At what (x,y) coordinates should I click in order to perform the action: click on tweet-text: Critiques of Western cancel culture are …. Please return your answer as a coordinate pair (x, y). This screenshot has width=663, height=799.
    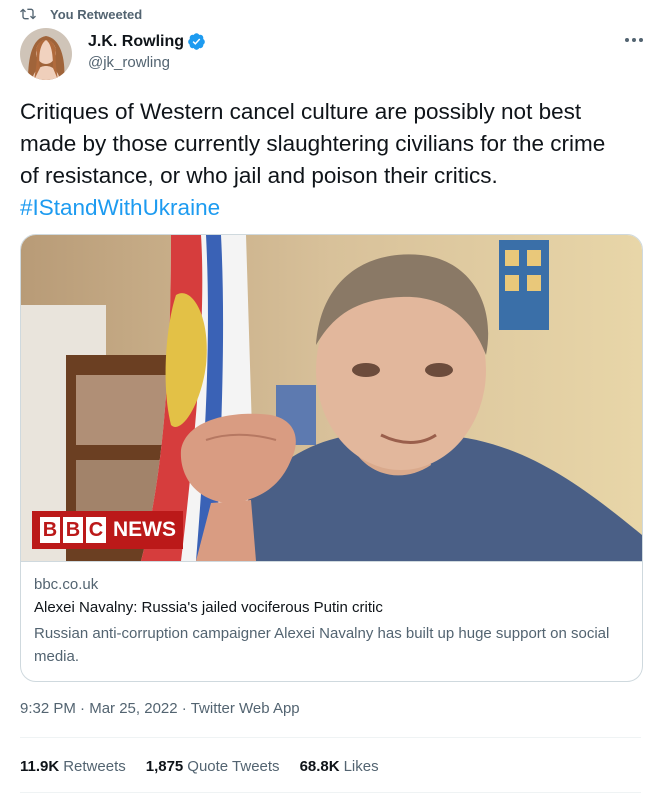
    Looking at the image, I should click on (325, 160).